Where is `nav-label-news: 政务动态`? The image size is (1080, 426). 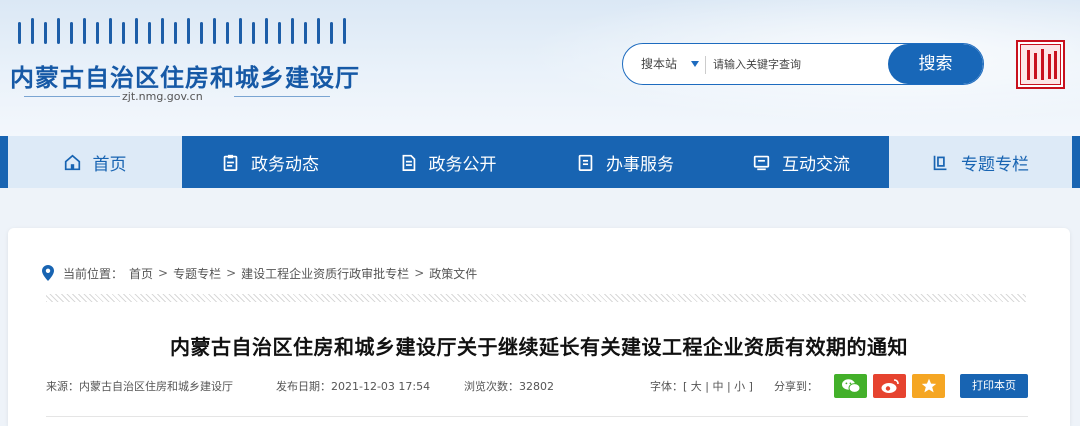
nav-label-news: 政务动态 is located at coordinates (285, 164).